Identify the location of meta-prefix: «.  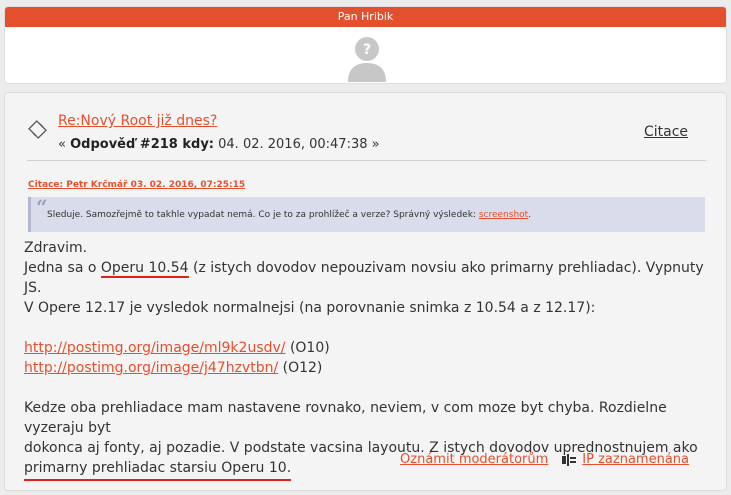
(64, 144).